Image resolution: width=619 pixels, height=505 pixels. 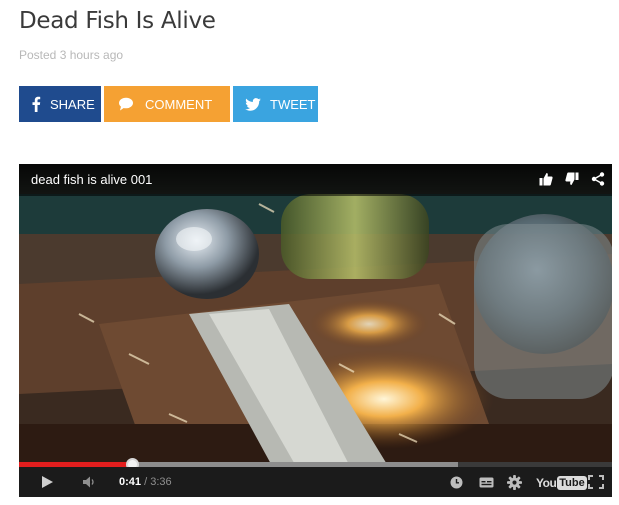 I want to click on post-meta: Posted 3 hours ago, so click(x=71, y=55).